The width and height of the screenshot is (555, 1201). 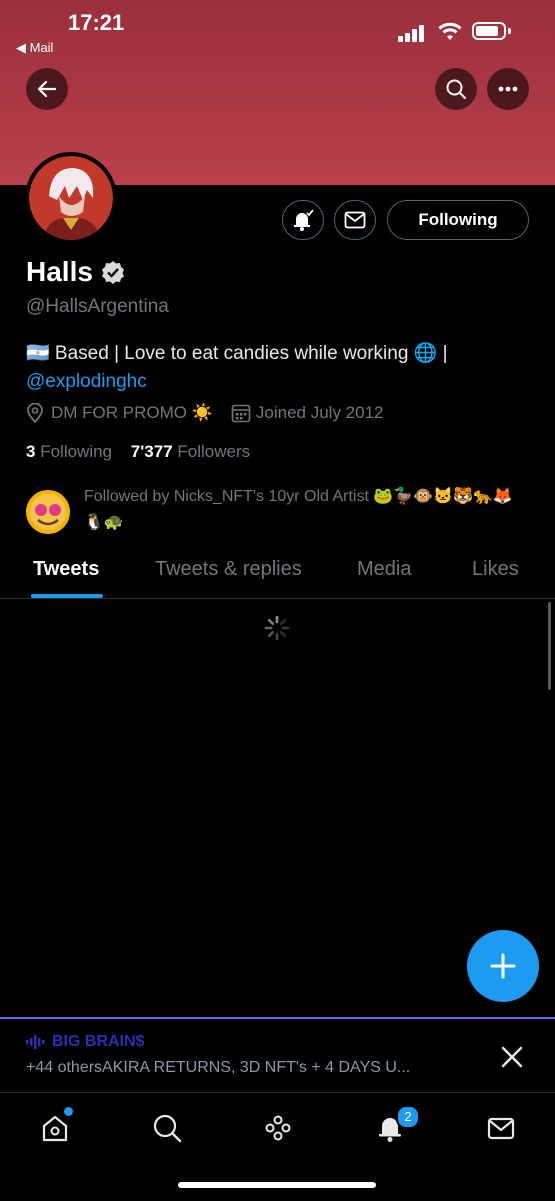 I want to click on home-new-dot, so click(x=68, y=1111).